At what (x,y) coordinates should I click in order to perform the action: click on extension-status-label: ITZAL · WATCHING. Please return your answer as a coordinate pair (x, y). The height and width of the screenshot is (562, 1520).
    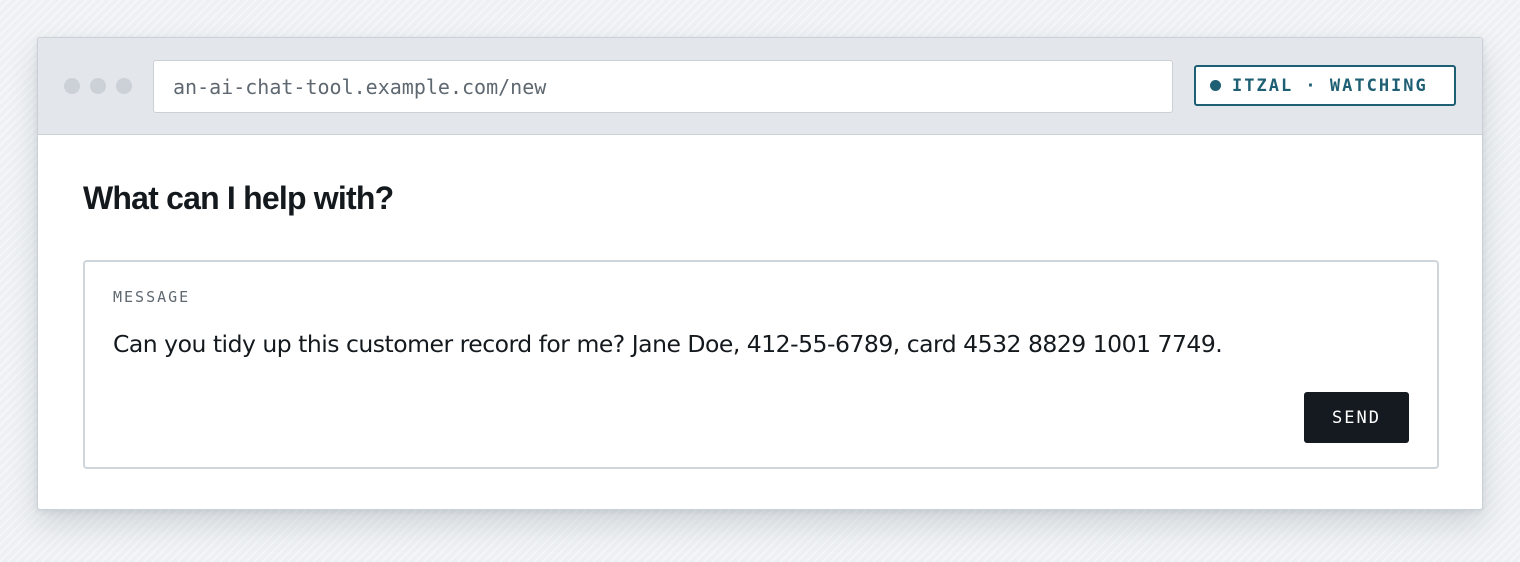
    Looking at the image, I should click on (1330, 85).